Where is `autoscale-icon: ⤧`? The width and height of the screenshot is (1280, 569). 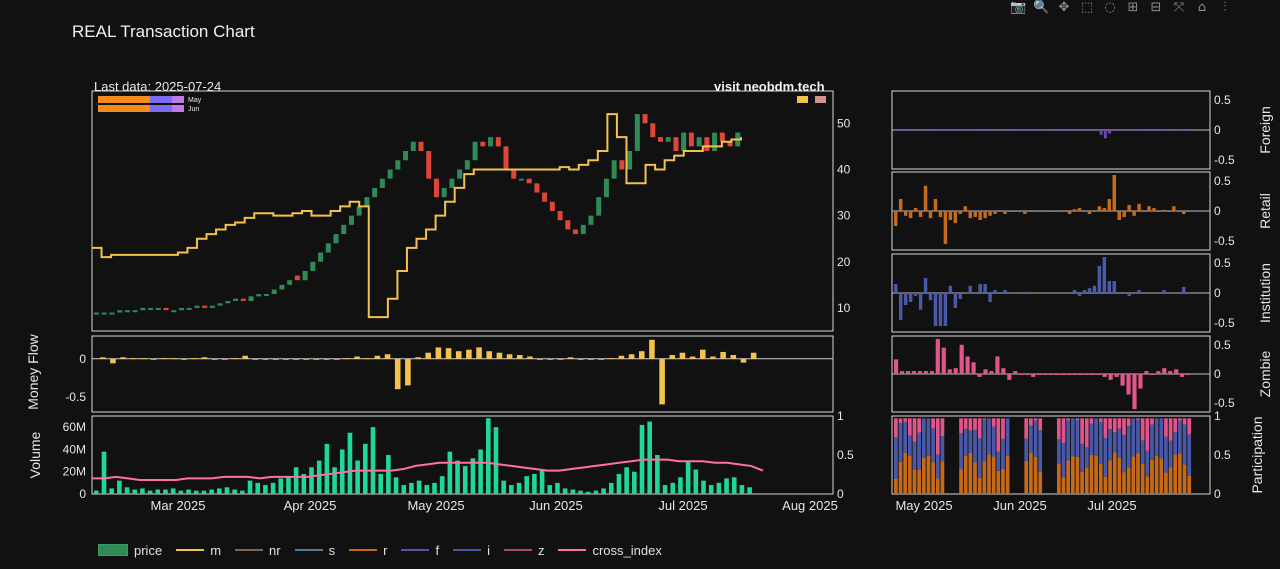 autoscale-icon: ⤧ is located at coordinates (1179, 8).